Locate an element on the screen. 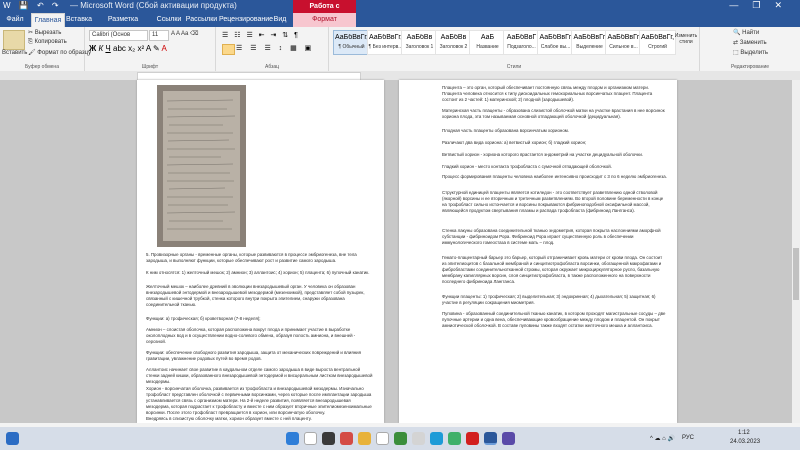 This screenshot has width=800, height=450. list-buttons: ☰ ☷ ☰ ⇤ ⇥ ⇅ ¶ is located at coordinates (261, 35).